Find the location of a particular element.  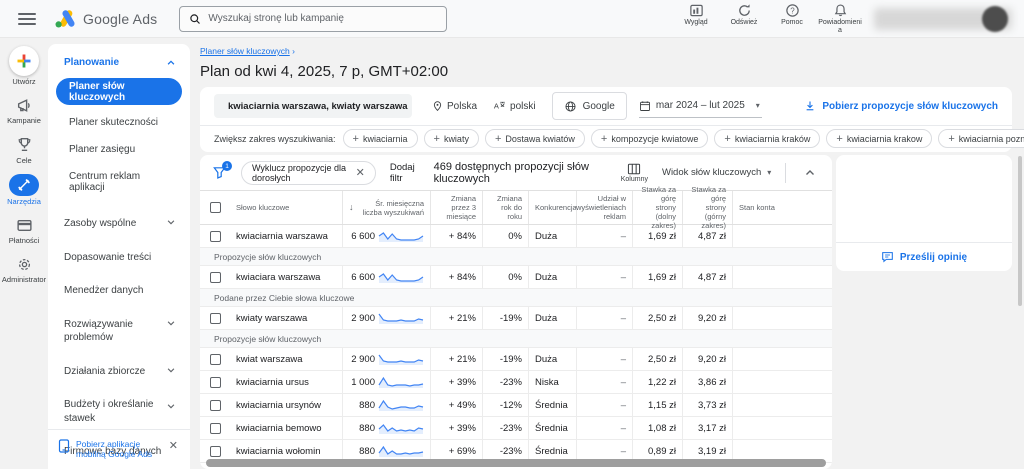

adult-ideas-filter-chip: Wyklucz propozycje dla dorosłych ✕ is located at coordinates (308, 172).